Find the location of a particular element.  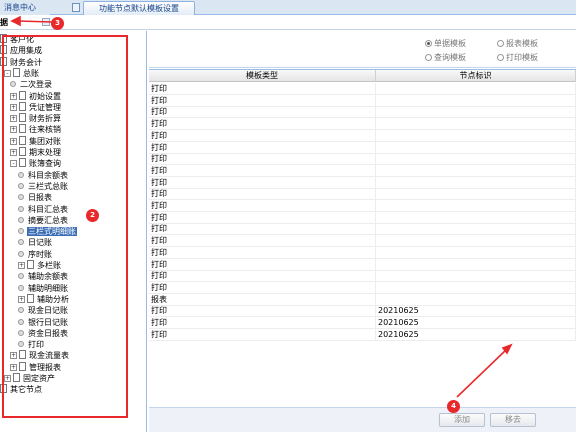

option-print-template: 打印模板 is located at coordinates (517, 57).